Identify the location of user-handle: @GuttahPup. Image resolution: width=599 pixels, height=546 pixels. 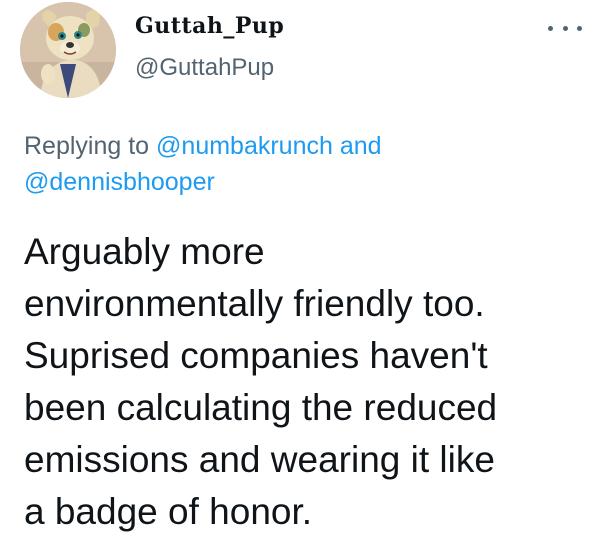
(204, 68).